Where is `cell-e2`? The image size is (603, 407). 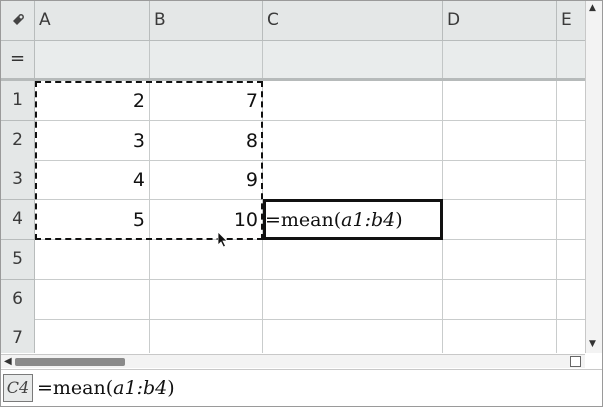 cell-e2 is located at coordinates (571, 141).